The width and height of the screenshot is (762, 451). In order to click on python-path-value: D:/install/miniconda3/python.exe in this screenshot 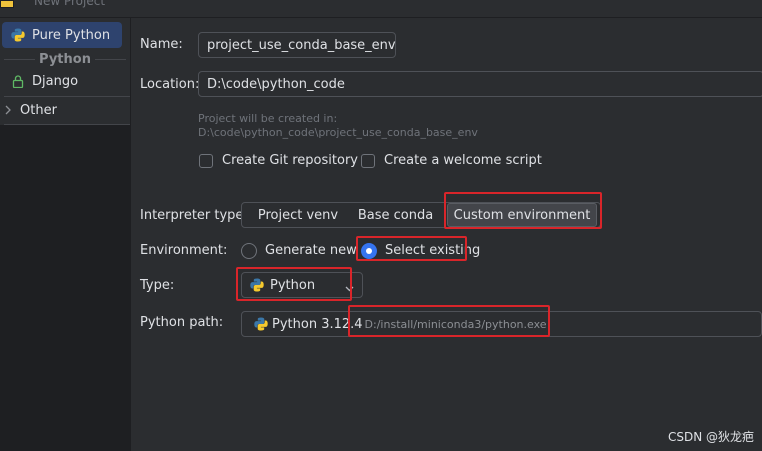, I will do `click(455, 324)`.